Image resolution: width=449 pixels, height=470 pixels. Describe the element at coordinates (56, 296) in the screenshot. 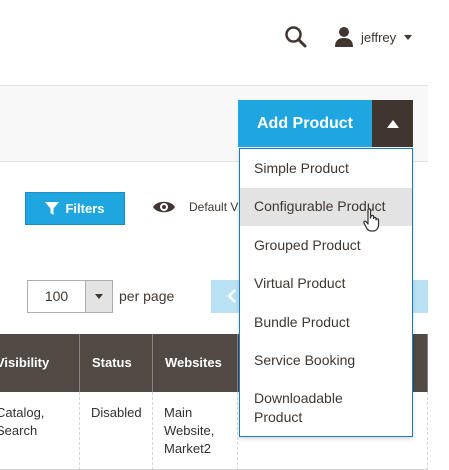

I see `per-page-value: 100` at that location.